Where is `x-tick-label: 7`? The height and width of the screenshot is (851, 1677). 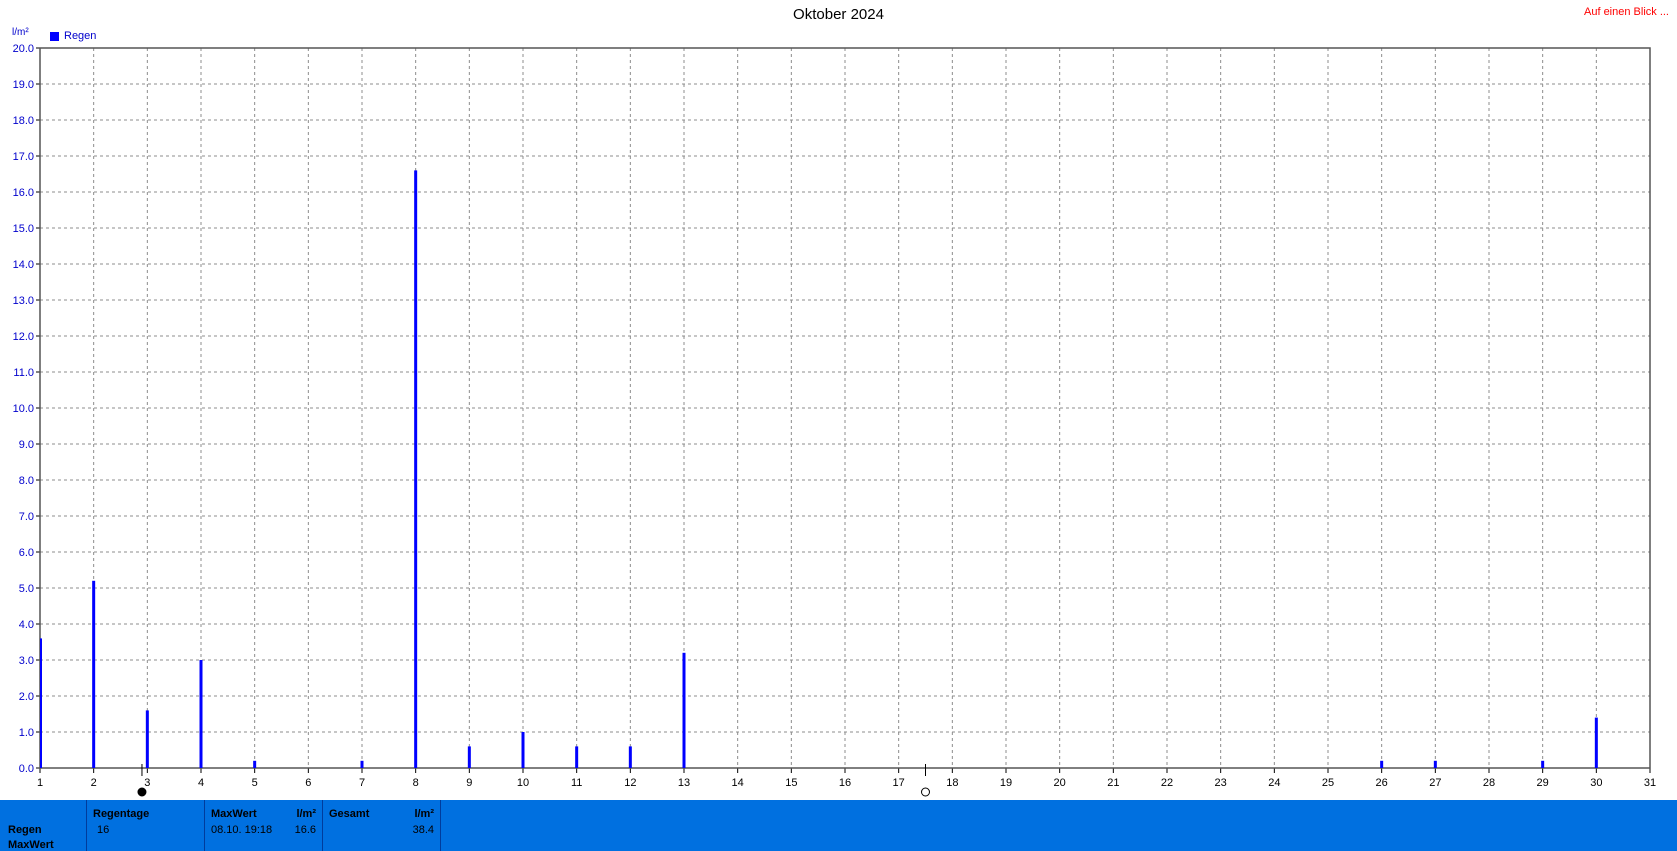 x-tick-label: 7 is located at coordinates (362, 783).